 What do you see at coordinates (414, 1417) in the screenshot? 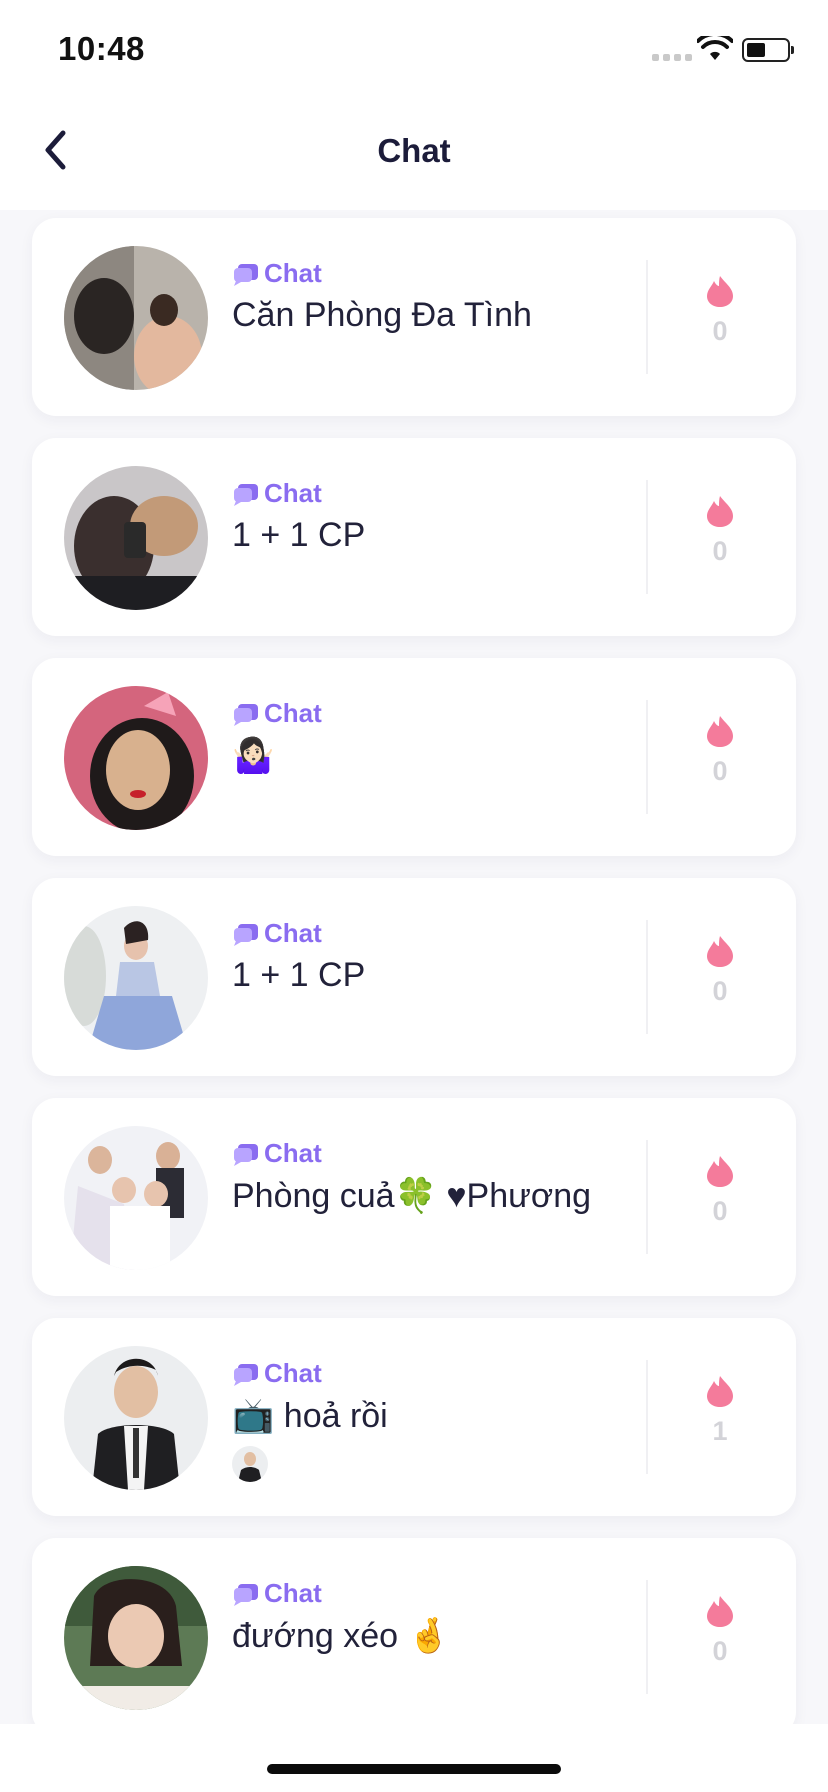
I see `room-card: Chat 📺 hoả rồi 1` at bounding box center [414, 1417].